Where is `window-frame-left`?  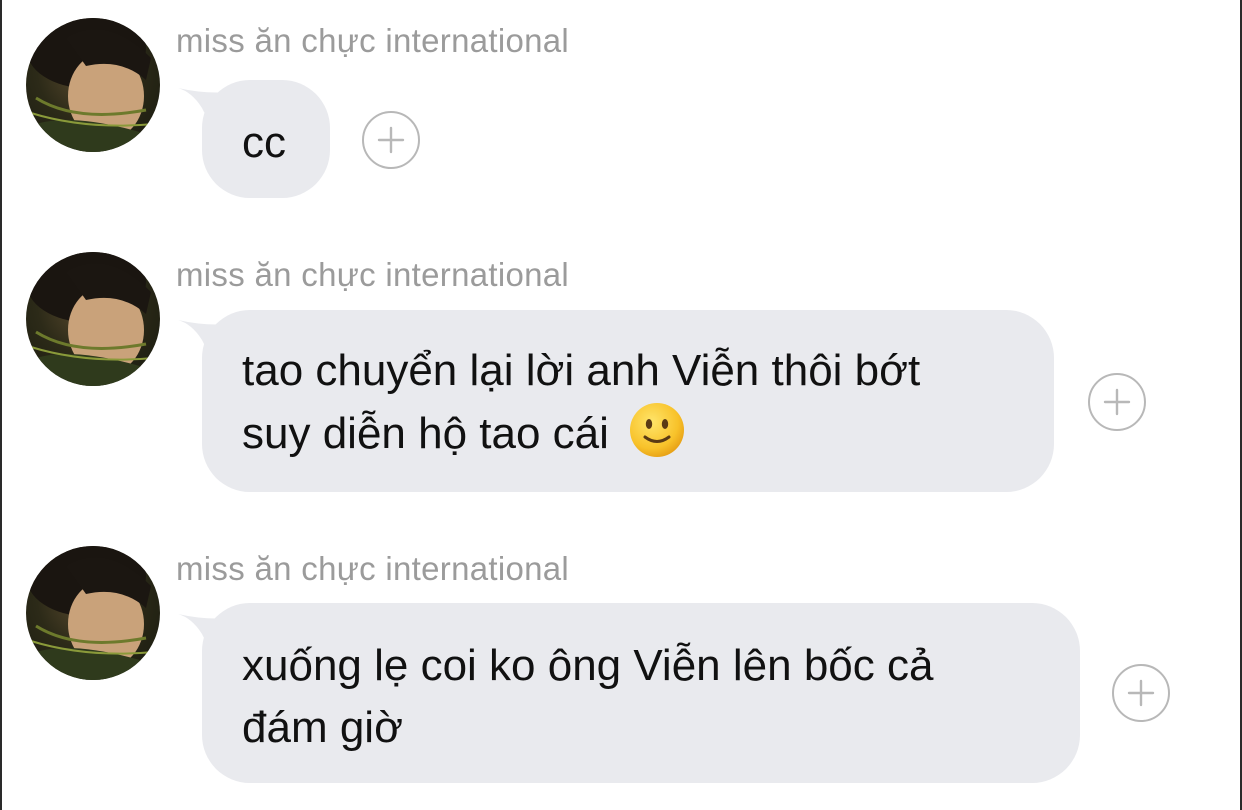
window-frame-left is located at coordinates (1, 405).